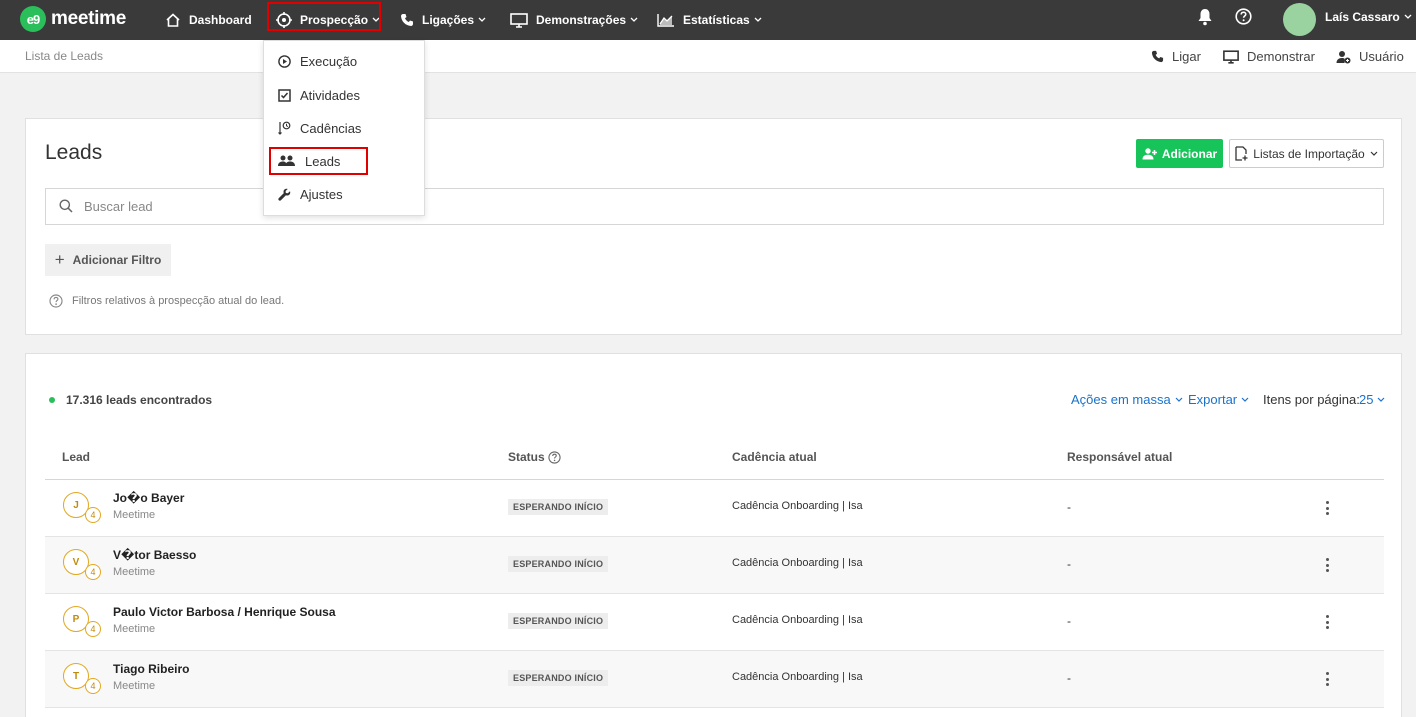 The width and height of the screenshot is (1416, 717). Describe the element at coordinates (1205, 17) in the screenshot. I see `bell-icon` at that location.